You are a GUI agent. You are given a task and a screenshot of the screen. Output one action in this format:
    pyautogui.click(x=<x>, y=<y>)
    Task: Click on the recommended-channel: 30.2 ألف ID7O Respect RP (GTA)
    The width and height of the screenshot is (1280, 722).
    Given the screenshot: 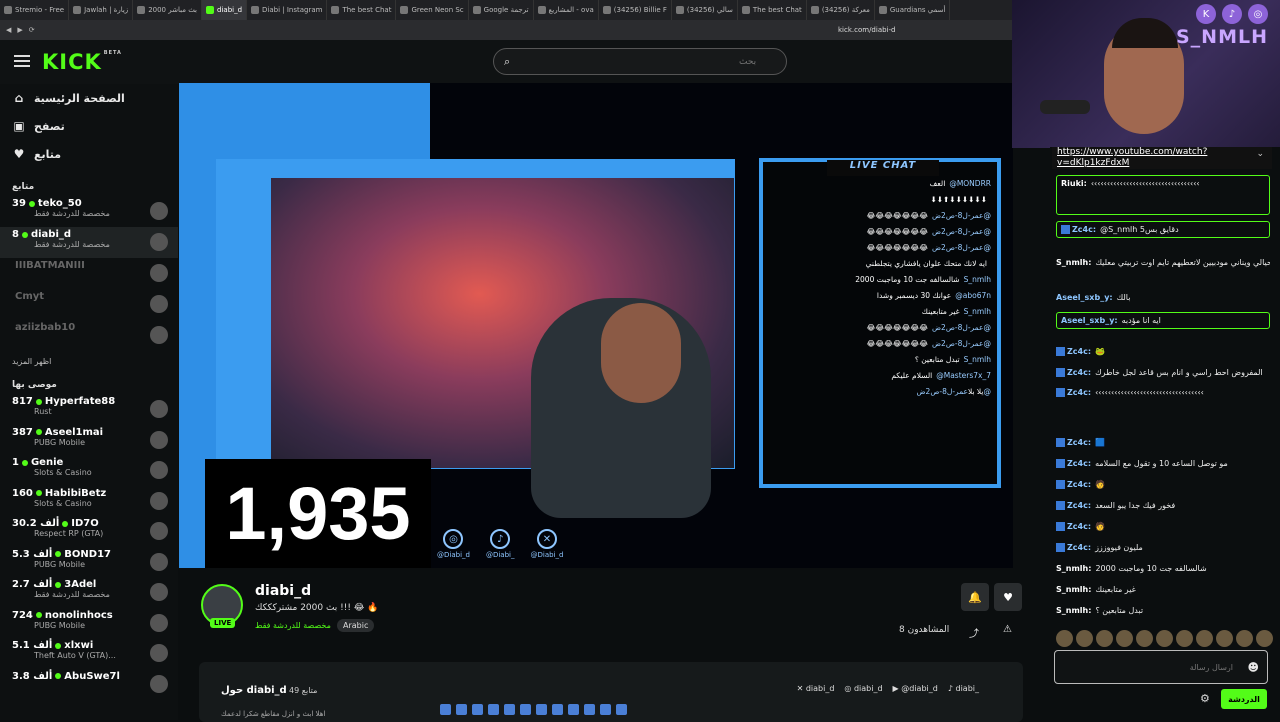 What is the action you would take?
    pyautogui.click(x=89, y=531)
    